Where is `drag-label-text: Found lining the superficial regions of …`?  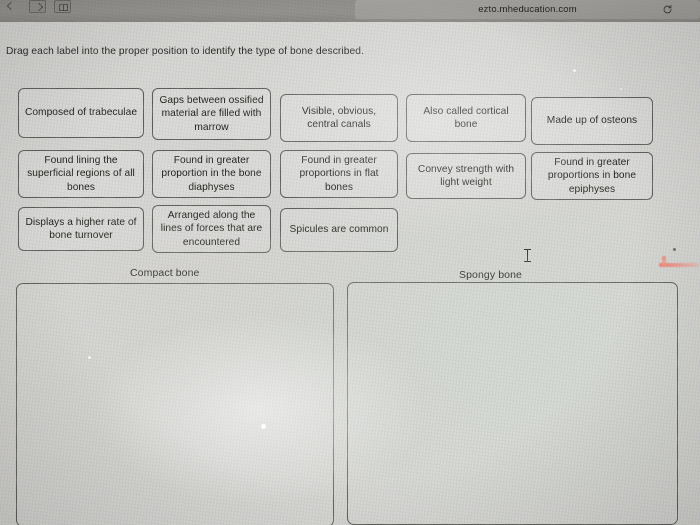
drag-label-text: Found lining the superficial regions of … is located at coordinates (81, 174).